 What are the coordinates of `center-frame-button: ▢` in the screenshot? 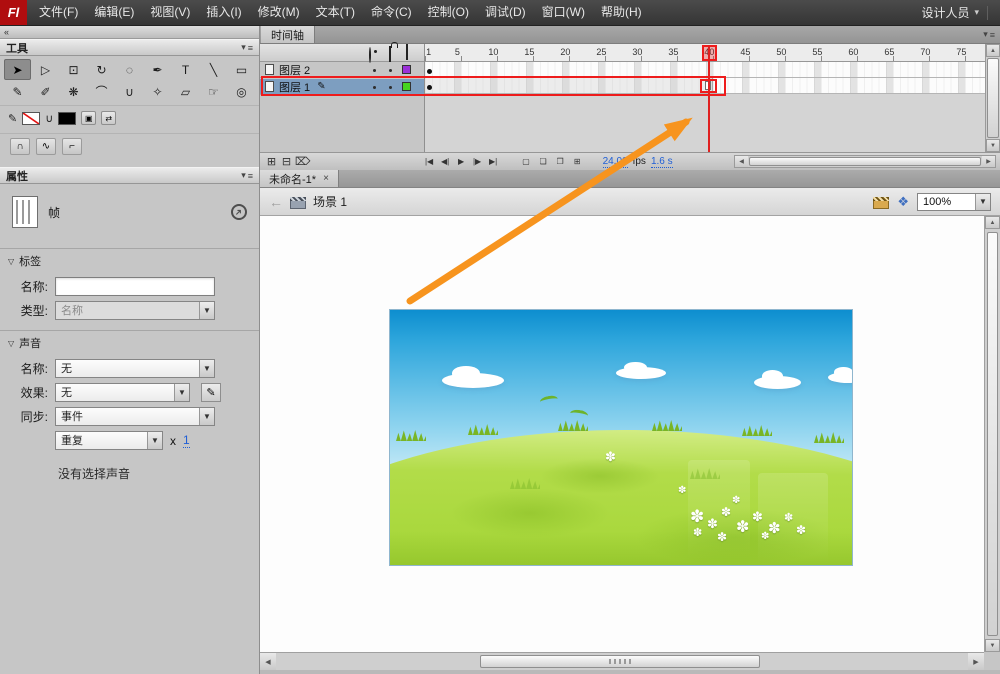 It's located at (526, 161).